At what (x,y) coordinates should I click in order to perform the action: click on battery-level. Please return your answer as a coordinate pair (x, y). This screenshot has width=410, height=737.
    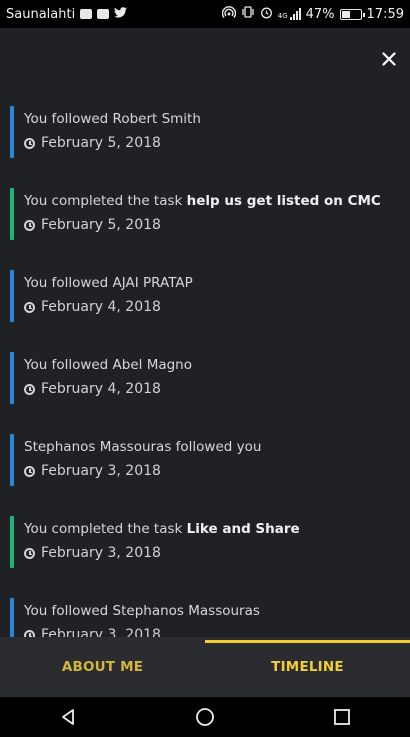
    Looking at the image, I should click on (345, 14).